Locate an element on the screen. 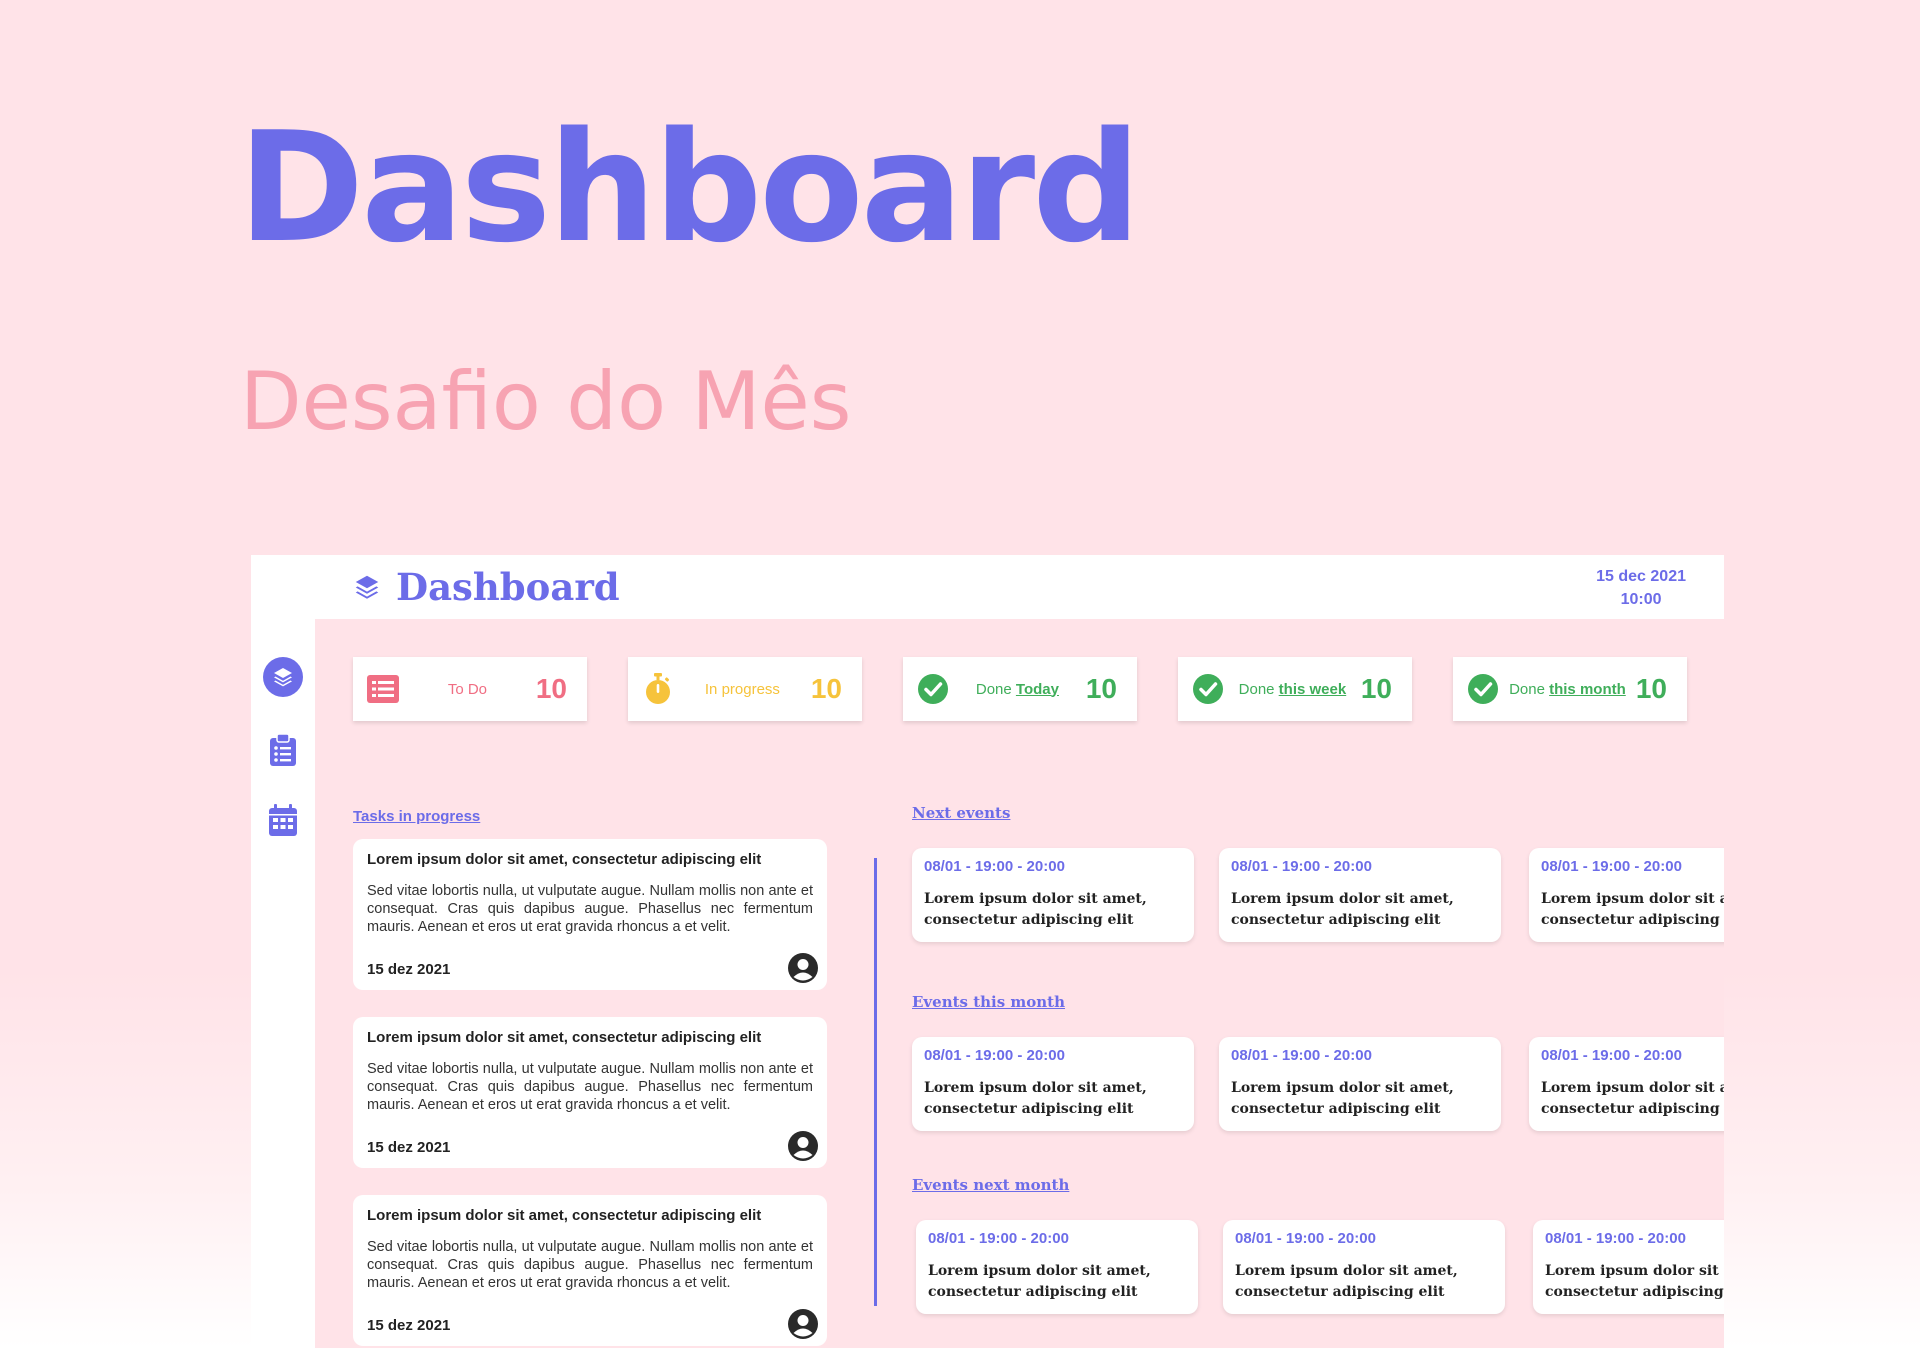 This screenshot has height=1348, width=1920. top-bar: Dashboard 15 dec 2021 10:00 is located at coordinates (987, 587).